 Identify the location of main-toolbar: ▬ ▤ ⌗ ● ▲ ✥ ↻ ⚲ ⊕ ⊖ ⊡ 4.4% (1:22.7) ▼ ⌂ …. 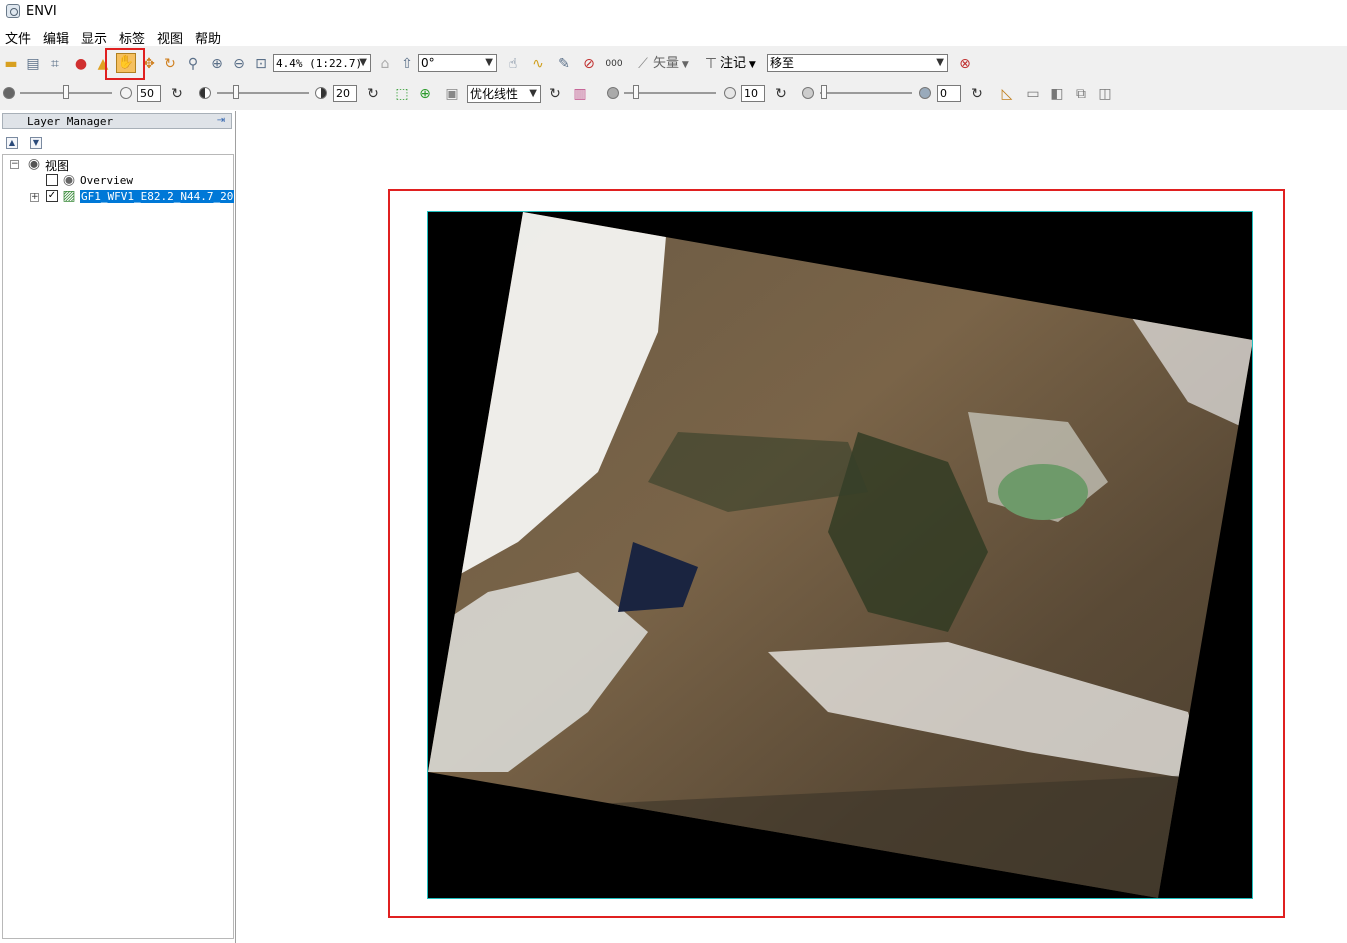
(673, 64).